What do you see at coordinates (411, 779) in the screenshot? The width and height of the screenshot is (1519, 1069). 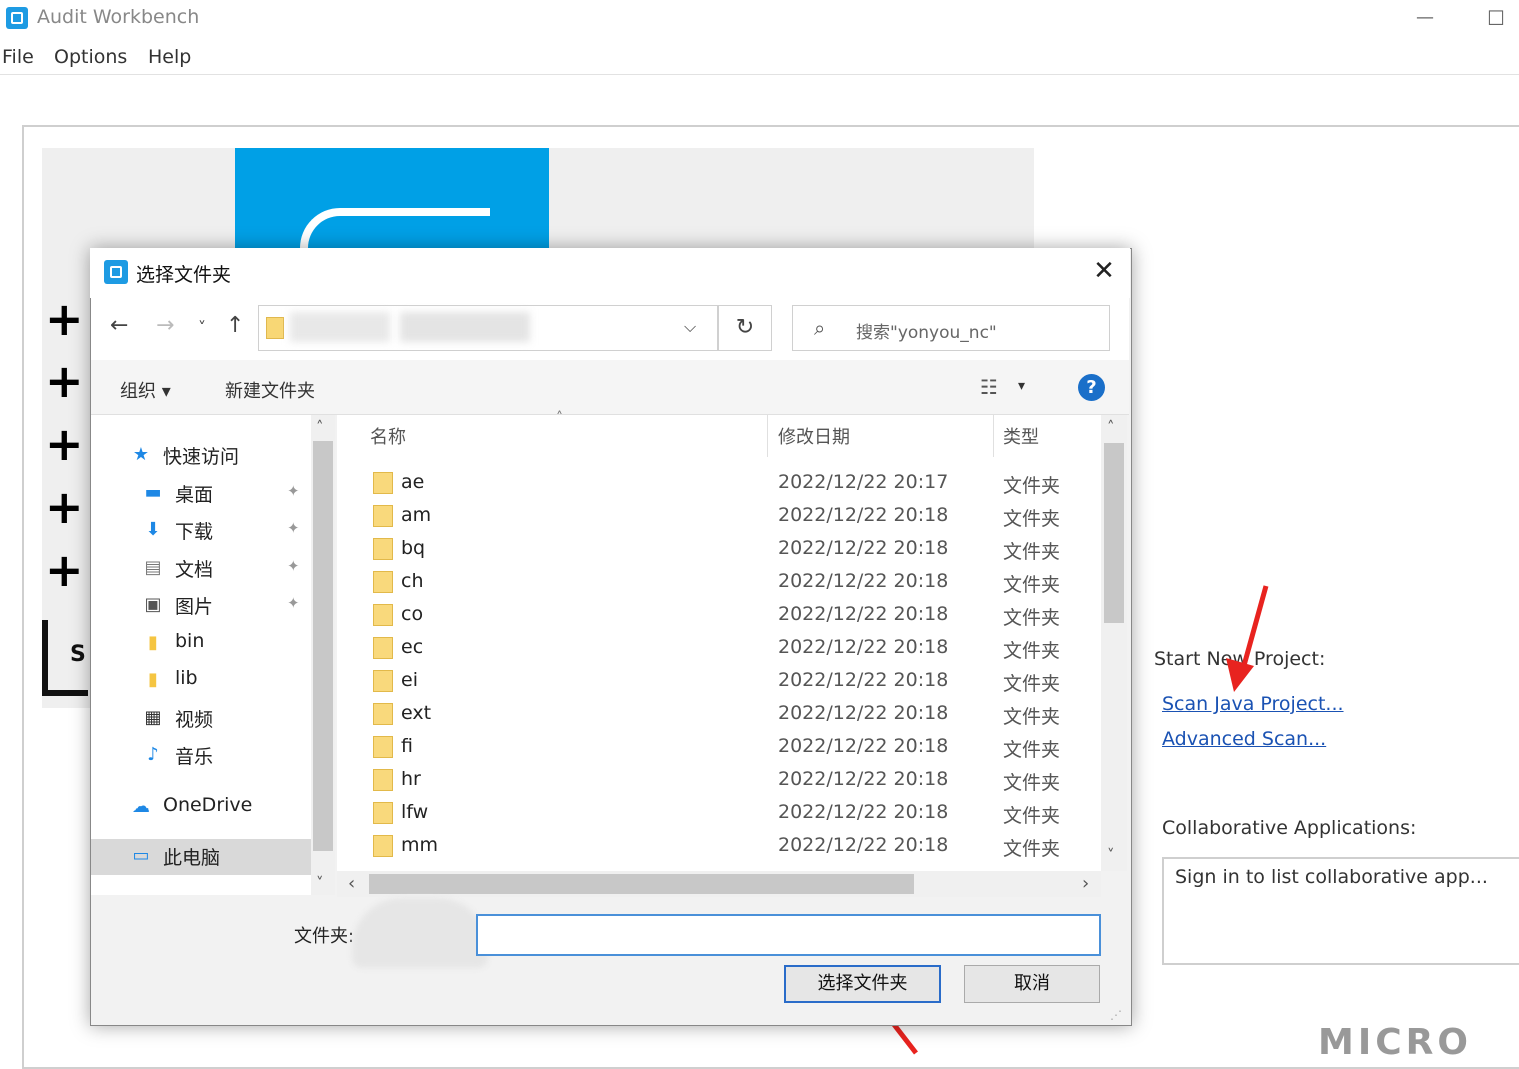 I see `file-name: hr` at bounding box center [411, 779].